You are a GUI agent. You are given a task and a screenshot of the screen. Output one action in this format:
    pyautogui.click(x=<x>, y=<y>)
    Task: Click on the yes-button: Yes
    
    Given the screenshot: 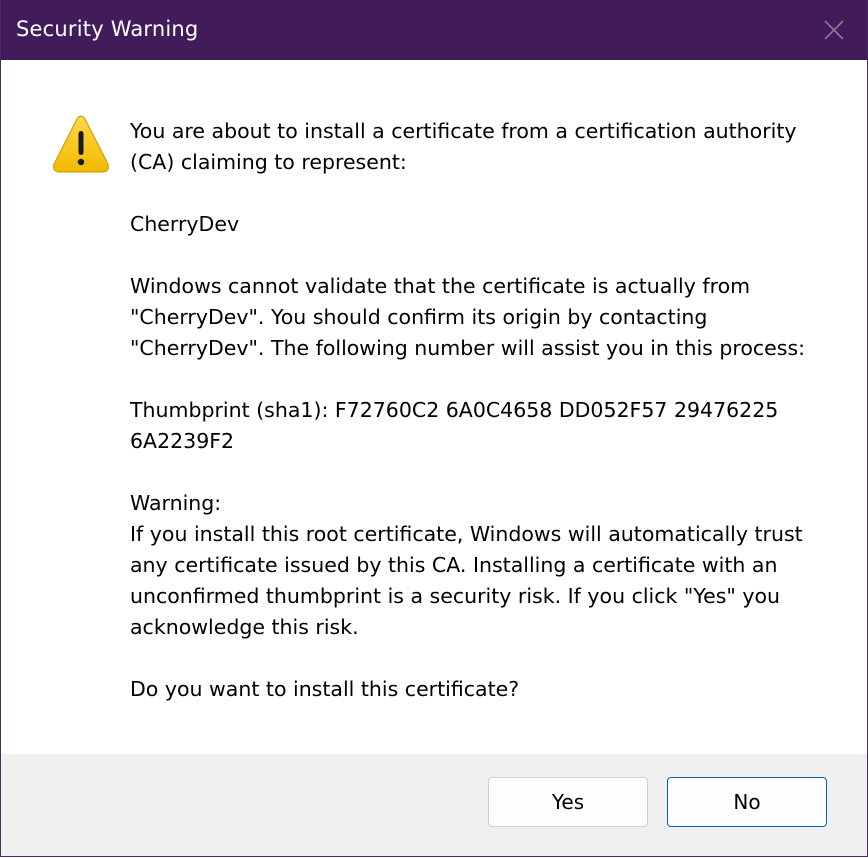 What is the action you would take?
    pyautogui.click(x=568, y=802)
    